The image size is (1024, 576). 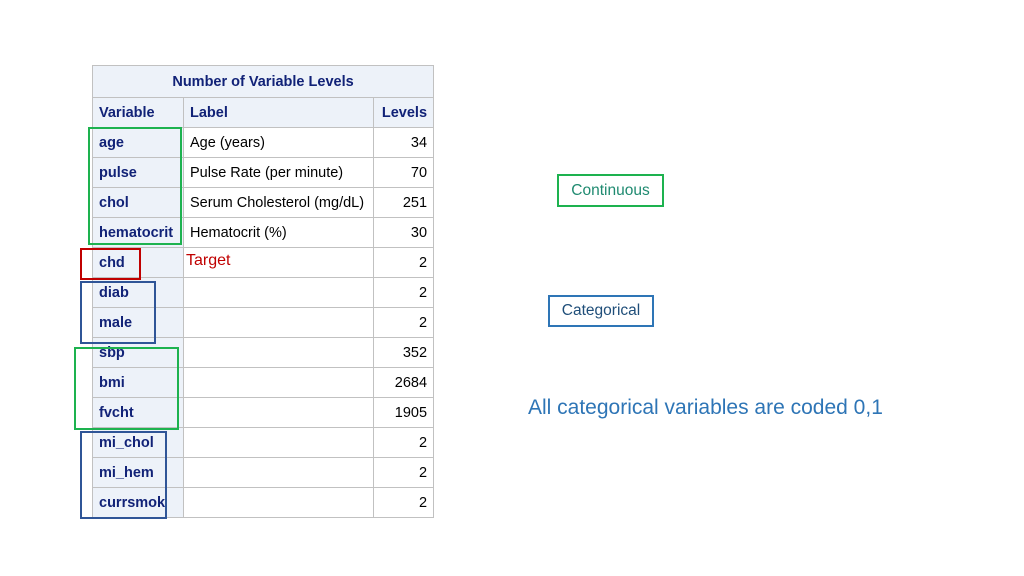 What do you see at coordinates (403, 232) in the screenshot?
I see `levels-cell: 30` at bounding box center [403, 232].